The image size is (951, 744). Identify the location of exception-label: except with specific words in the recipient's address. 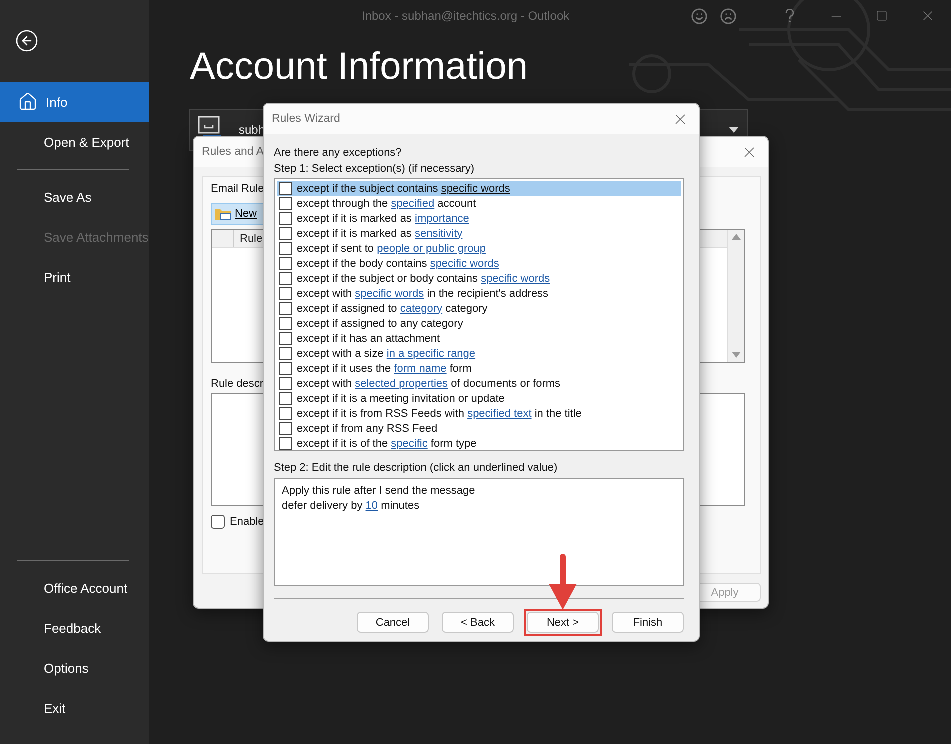
(423, 294).